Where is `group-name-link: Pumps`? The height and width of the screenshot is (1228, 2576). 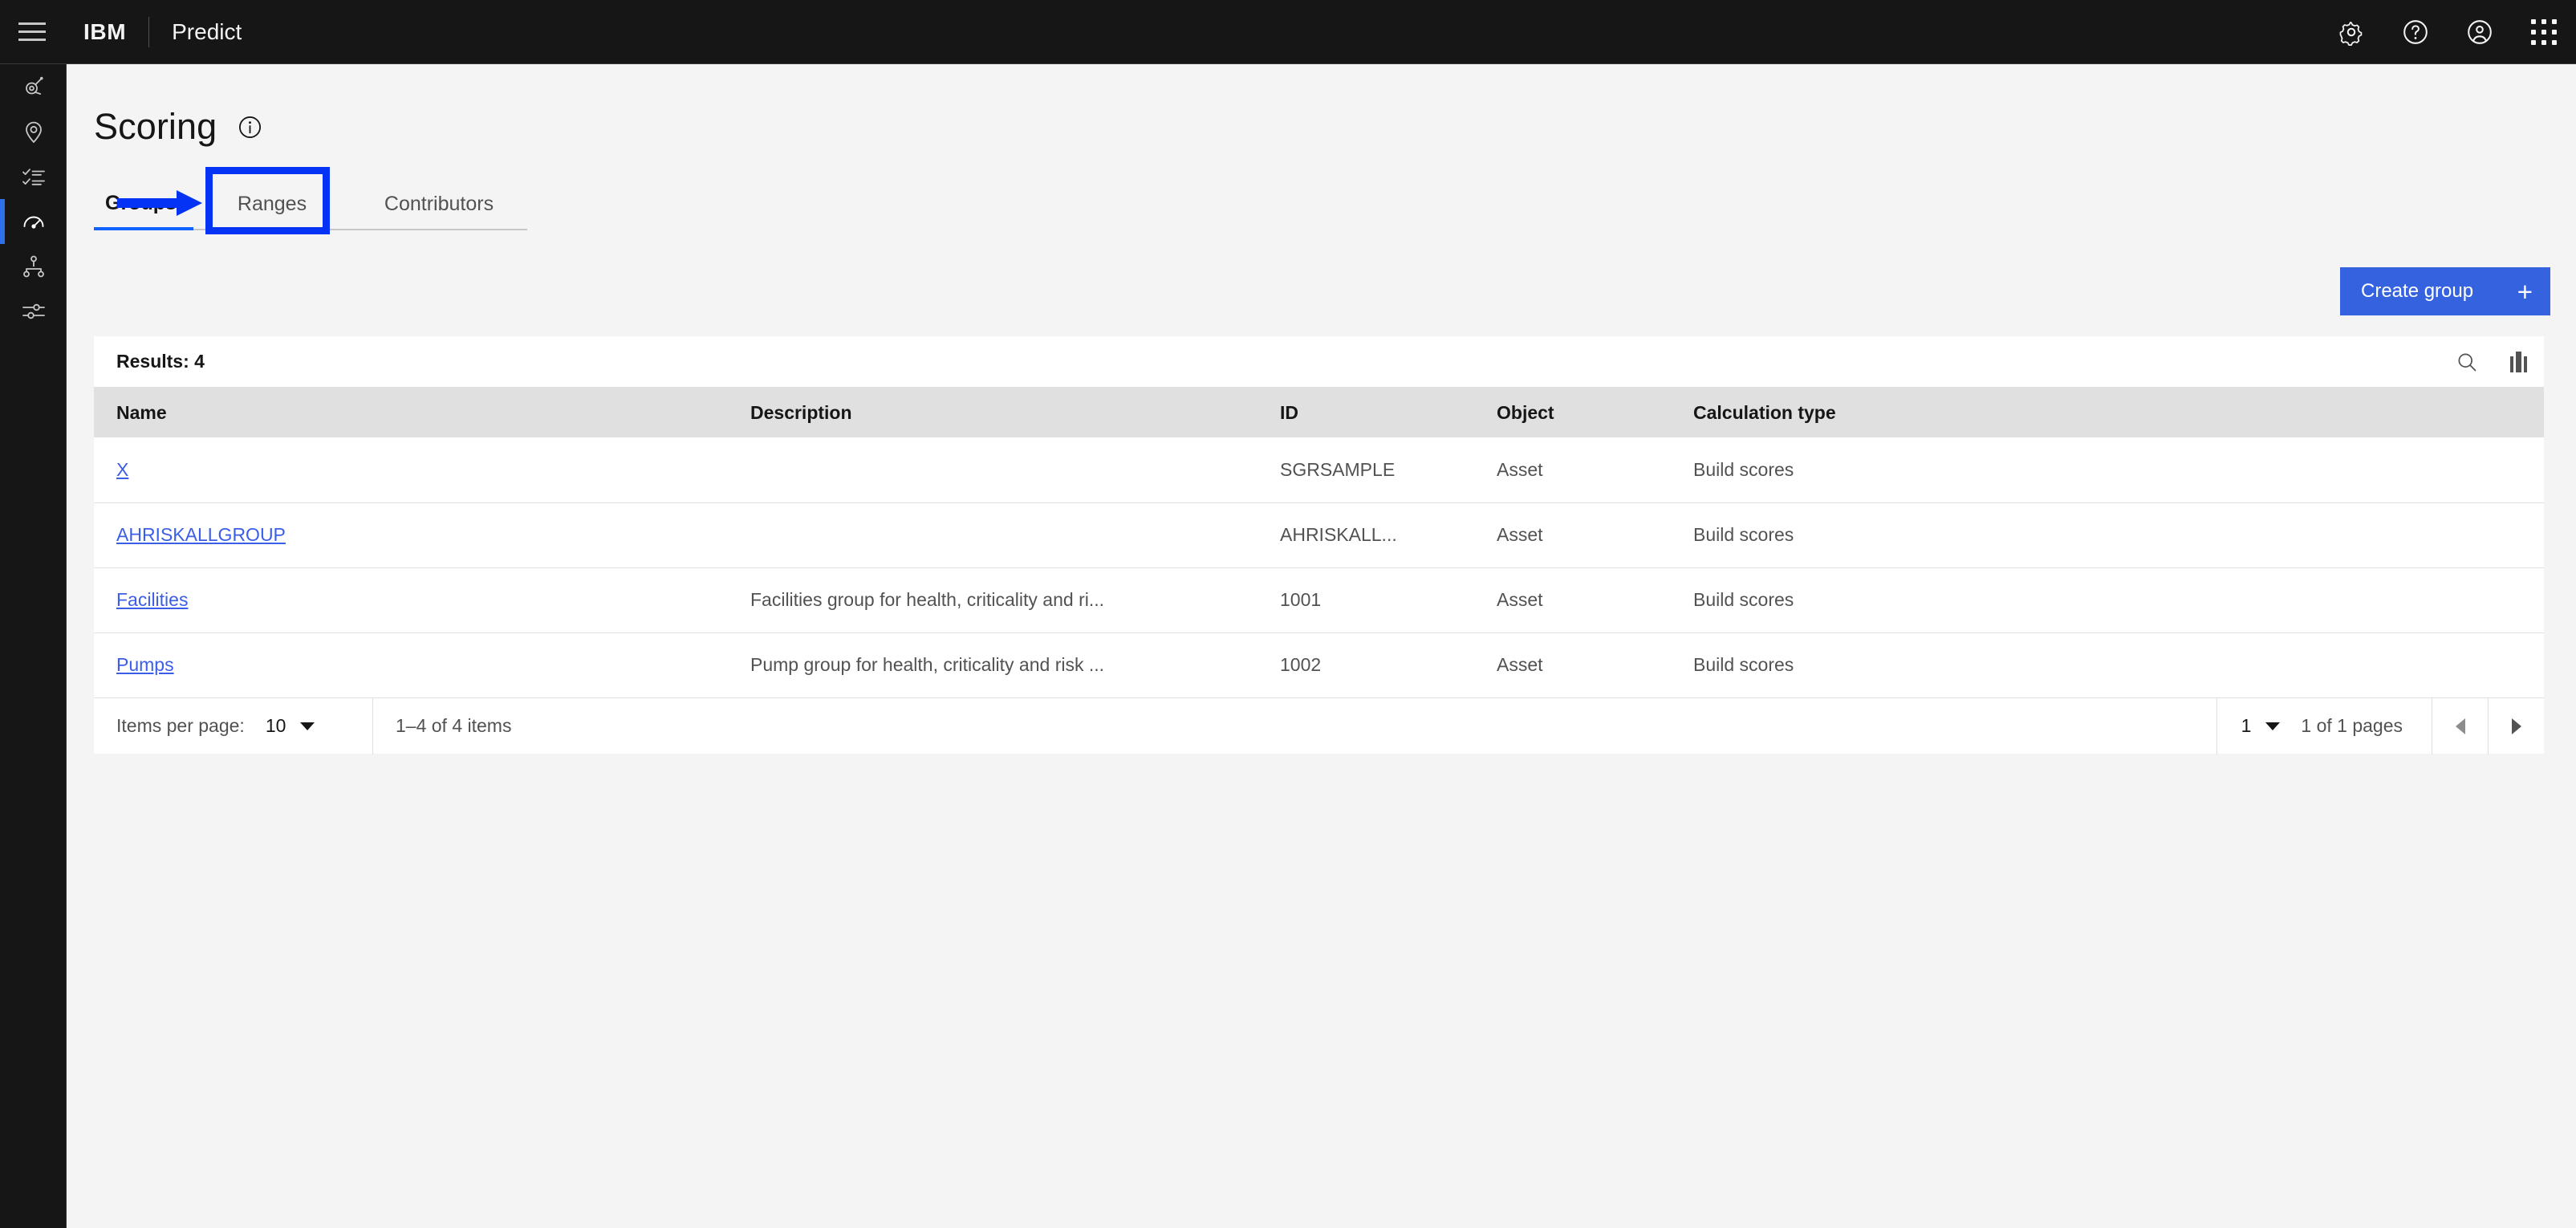 group-name-link: Pumps is located at coordinates (145, 665).